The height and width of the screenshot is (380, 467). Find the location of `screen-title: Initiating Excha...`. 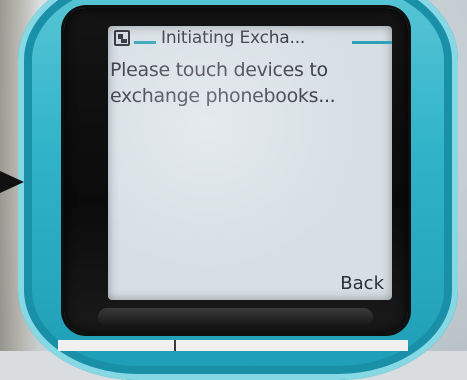

screen-title: Initiating Excha... is located at coordinates (233, 38).